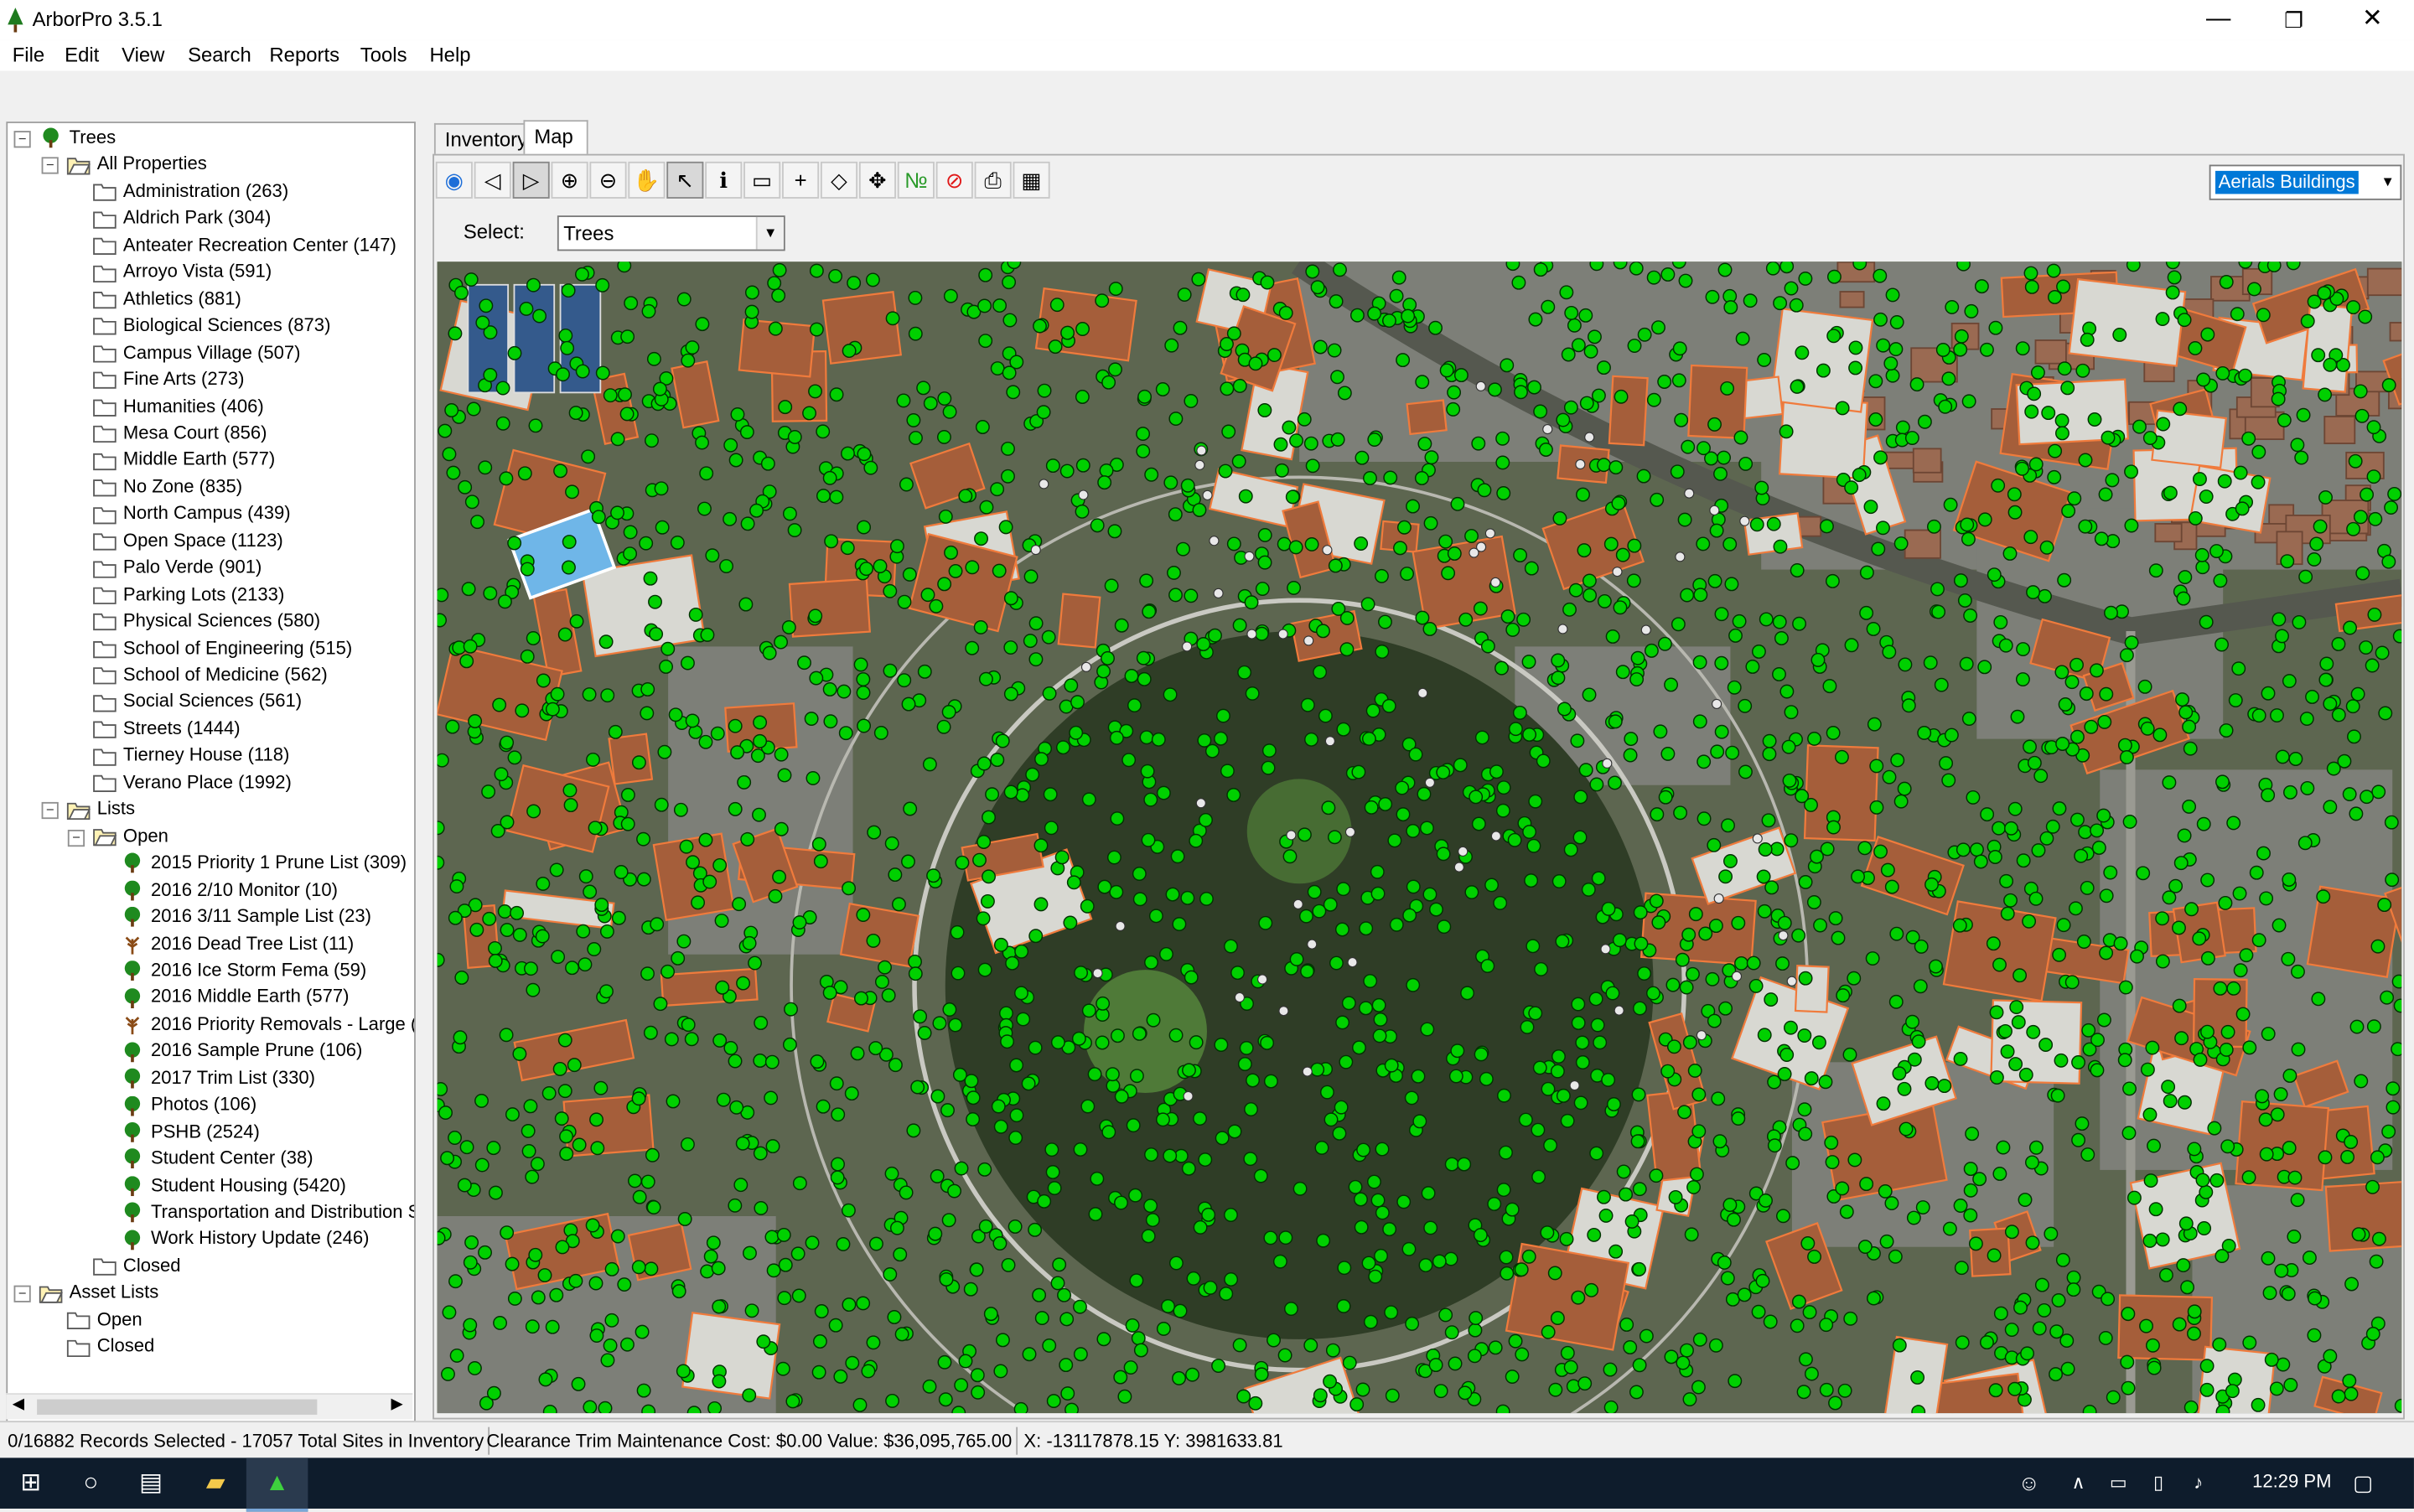  What do you see at coordinates (2372, 20) in the screenshot?
I see `close-button: ✕` at bounding box center [2372, 20].